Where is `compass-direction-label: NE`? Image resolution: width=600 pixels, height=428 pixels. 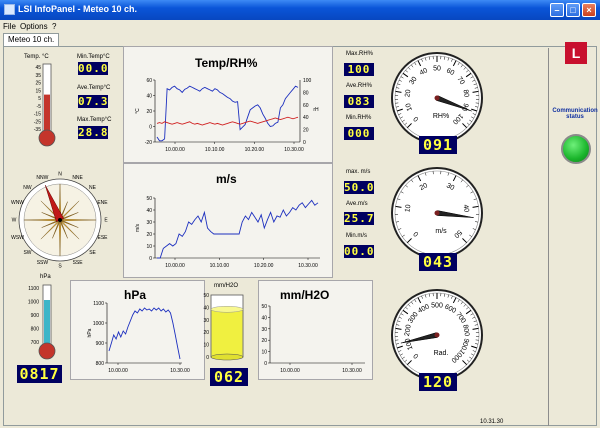 compass-direction-label: NE is located at coordinates (93, 188).